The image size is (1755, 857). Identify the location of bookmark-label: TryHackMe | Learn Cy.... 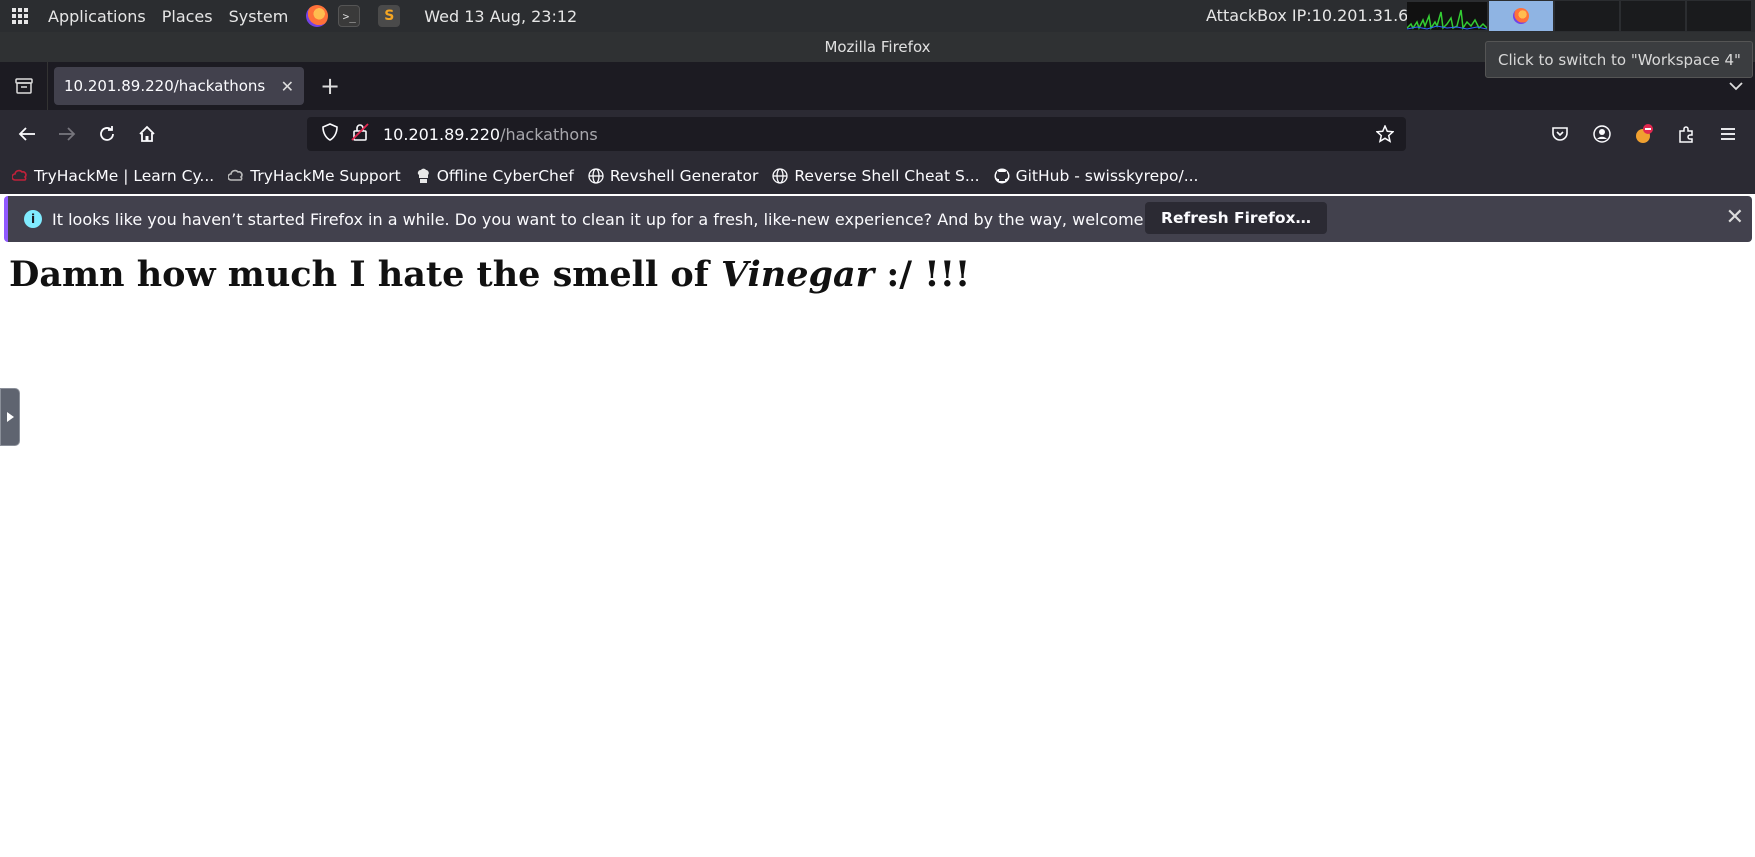
(124, 176).